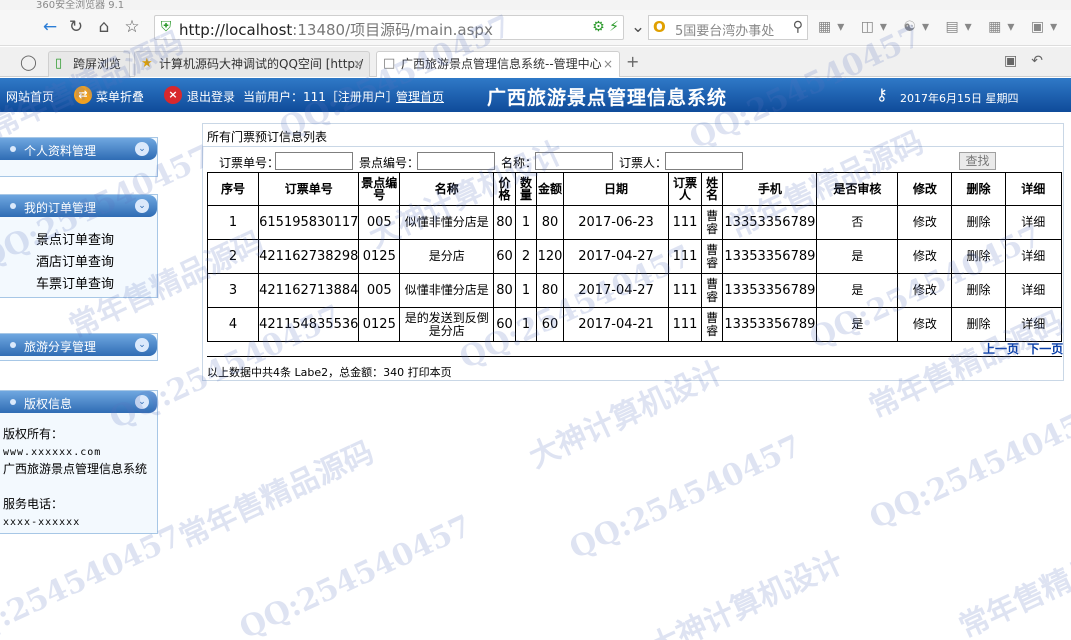  What do you see at coordinates (605, 27) in the screenshot?
I see `lightning-icon: ⚙ ⚡` at bounding box center [605, 27].